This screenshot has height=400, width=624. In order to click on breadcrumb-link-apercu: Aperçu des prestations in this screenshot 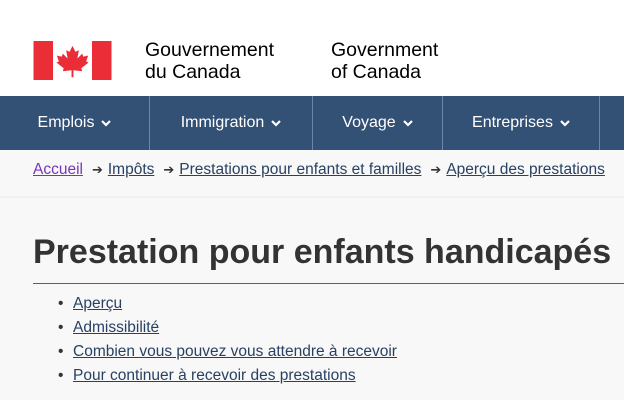, I will do `click(525, 169)`.